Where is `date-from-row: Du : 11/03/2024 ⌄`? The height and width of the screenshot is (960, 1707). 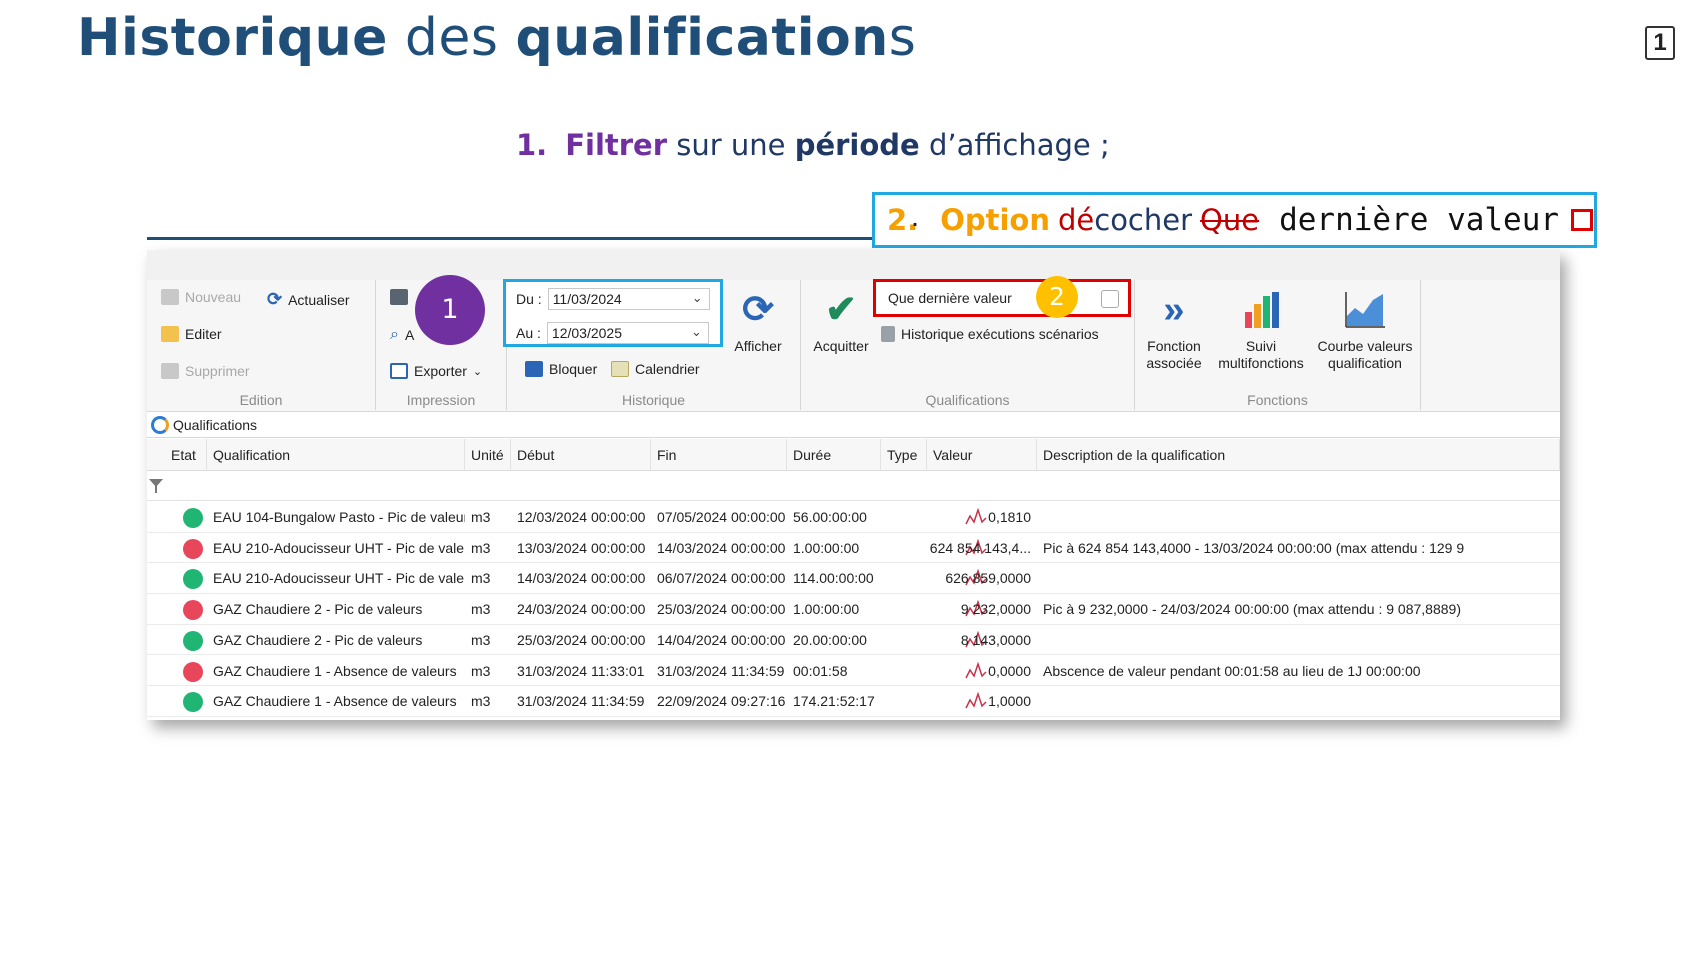
date-from-row: Du : 11/03/2024 ⌄ is located at coordinates (613, 299).